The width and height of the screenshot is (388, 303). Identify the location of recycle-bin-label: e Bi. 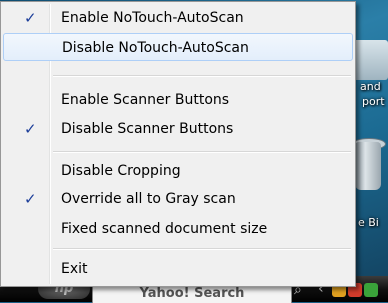
(368, 222).